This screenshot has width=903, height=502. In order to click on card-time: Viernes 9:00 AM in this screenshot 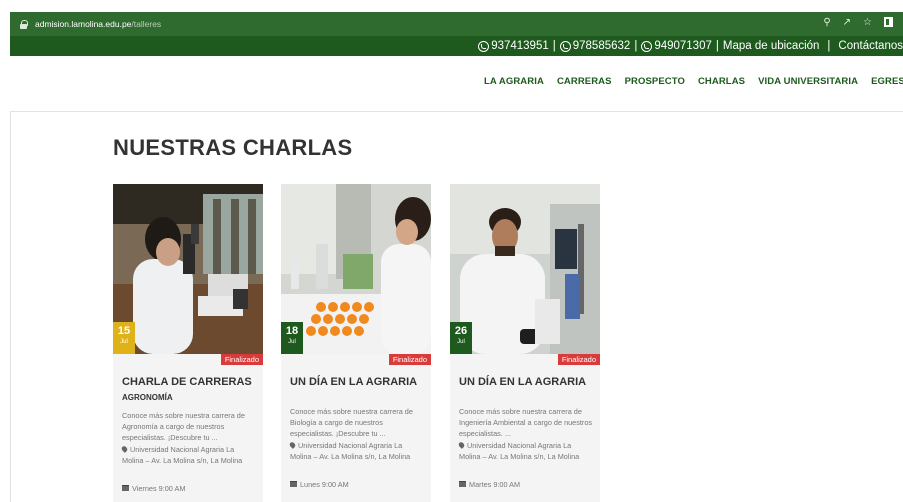, I will do `click(153, 488)`.